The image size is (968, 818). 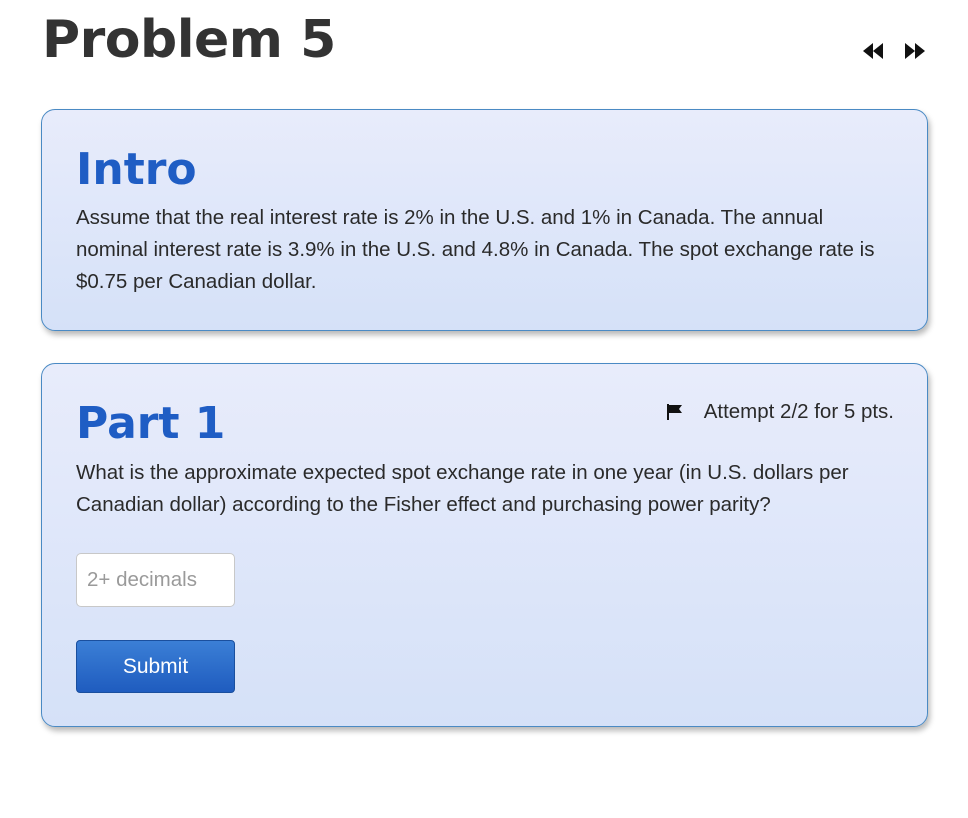 I want to click on attempt-info: Attempt 2/2 for 5 pts., so click(x=780, y=412).